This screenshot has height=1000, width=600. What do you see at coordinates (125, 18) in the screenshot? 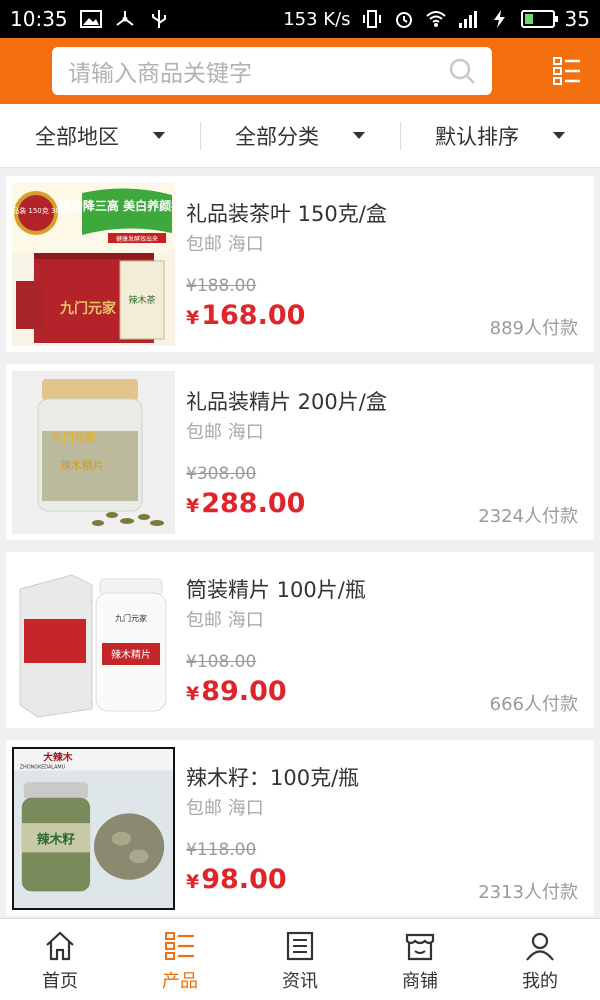
I see `share-notification-icon` at bounding box center [125, 18].